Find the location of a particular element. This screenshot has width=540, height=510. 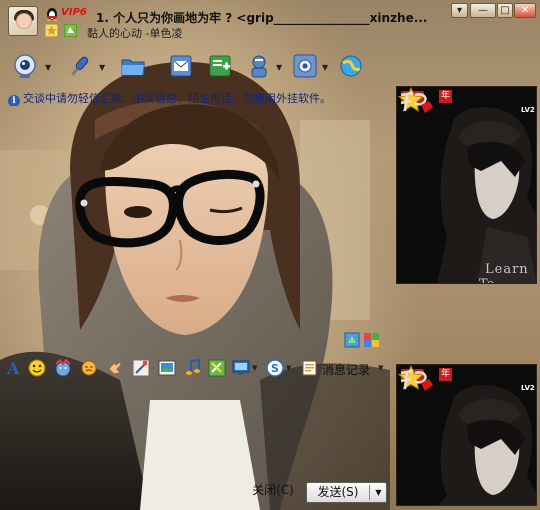

add-group-icon is located at coordinates (220, 66).